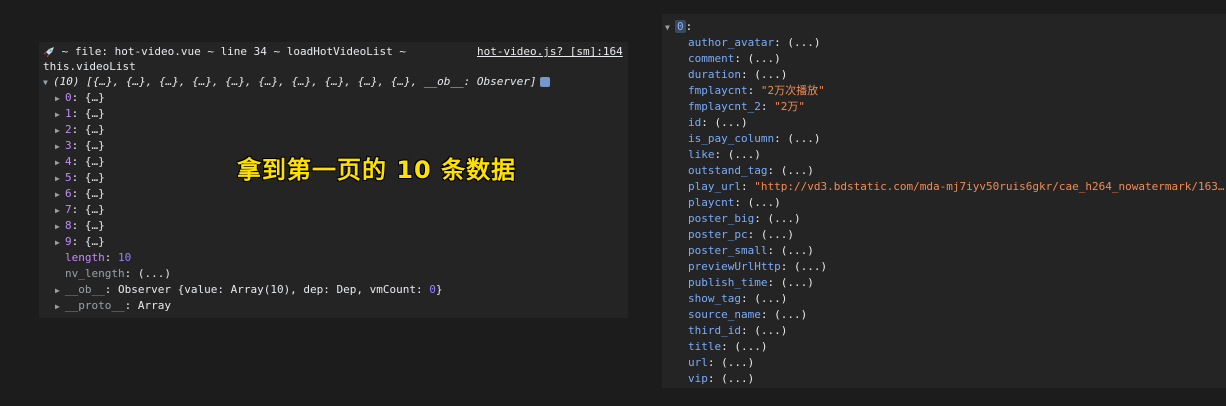  I want to click on object-field-row: comment: (...), so click(734, 59).